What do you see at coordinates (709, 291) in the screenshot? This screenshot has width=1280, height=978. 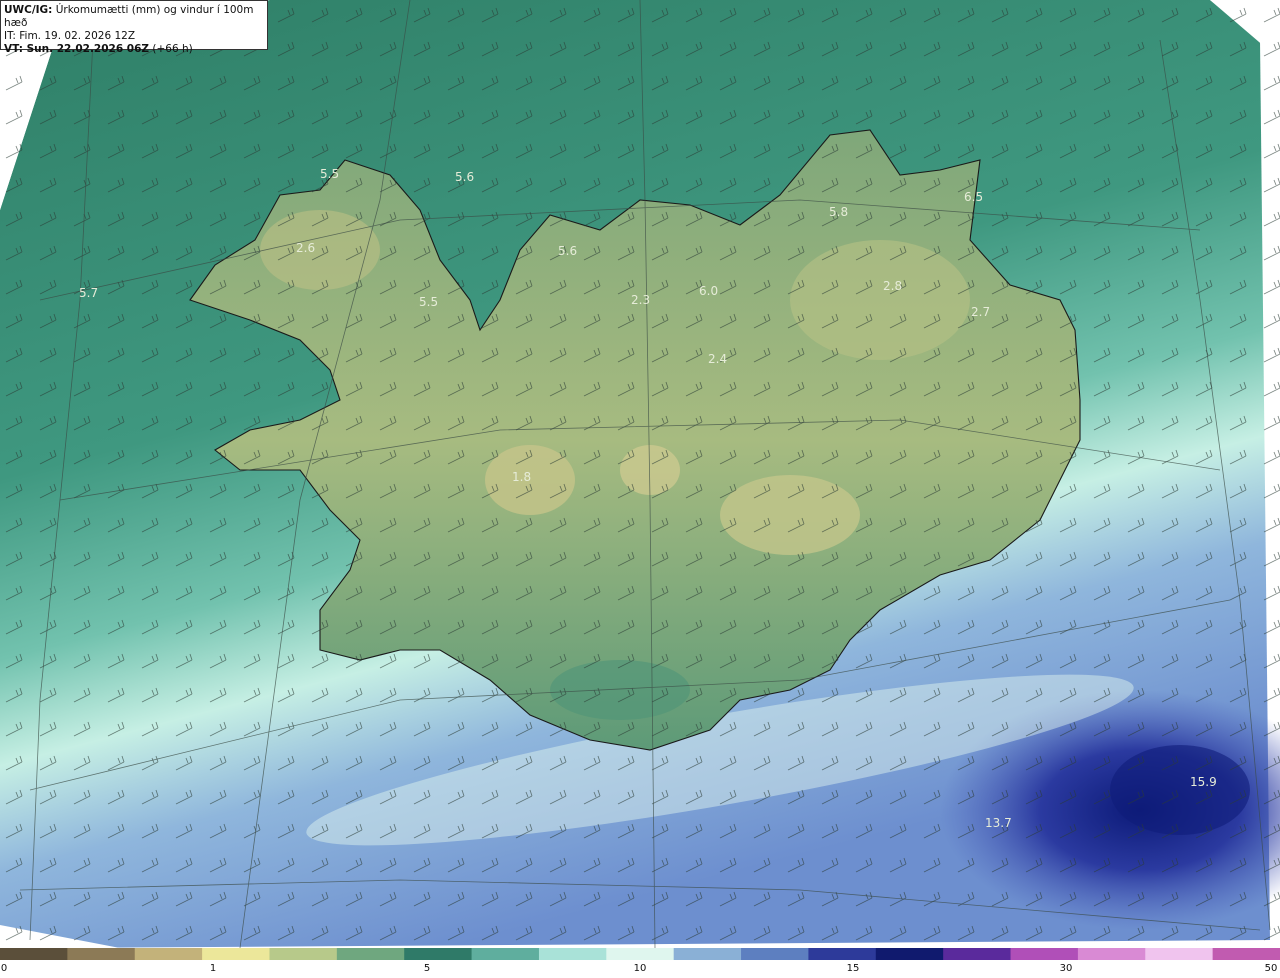 I see `value-label: 6.0` at bounding box center [709, 291].